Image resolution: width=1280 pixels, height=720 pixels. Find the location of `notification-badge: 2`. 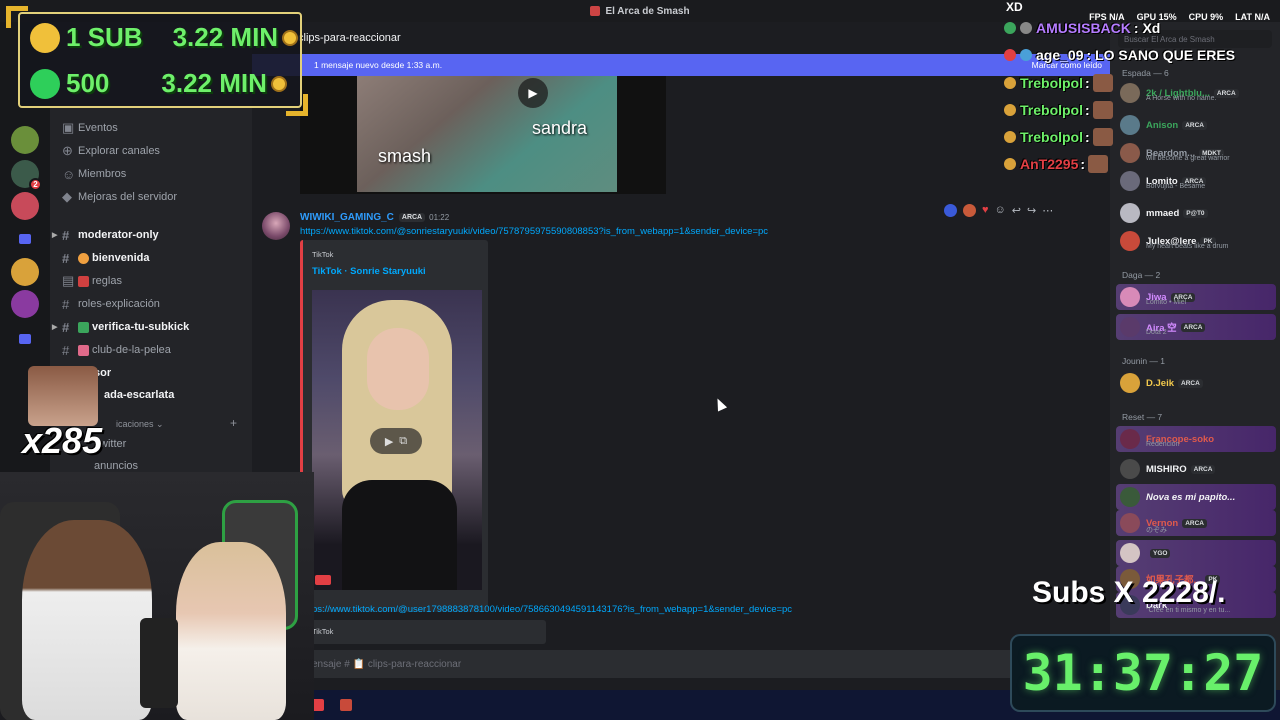

notification-badge: 2 is located at coordinates (35, 184).